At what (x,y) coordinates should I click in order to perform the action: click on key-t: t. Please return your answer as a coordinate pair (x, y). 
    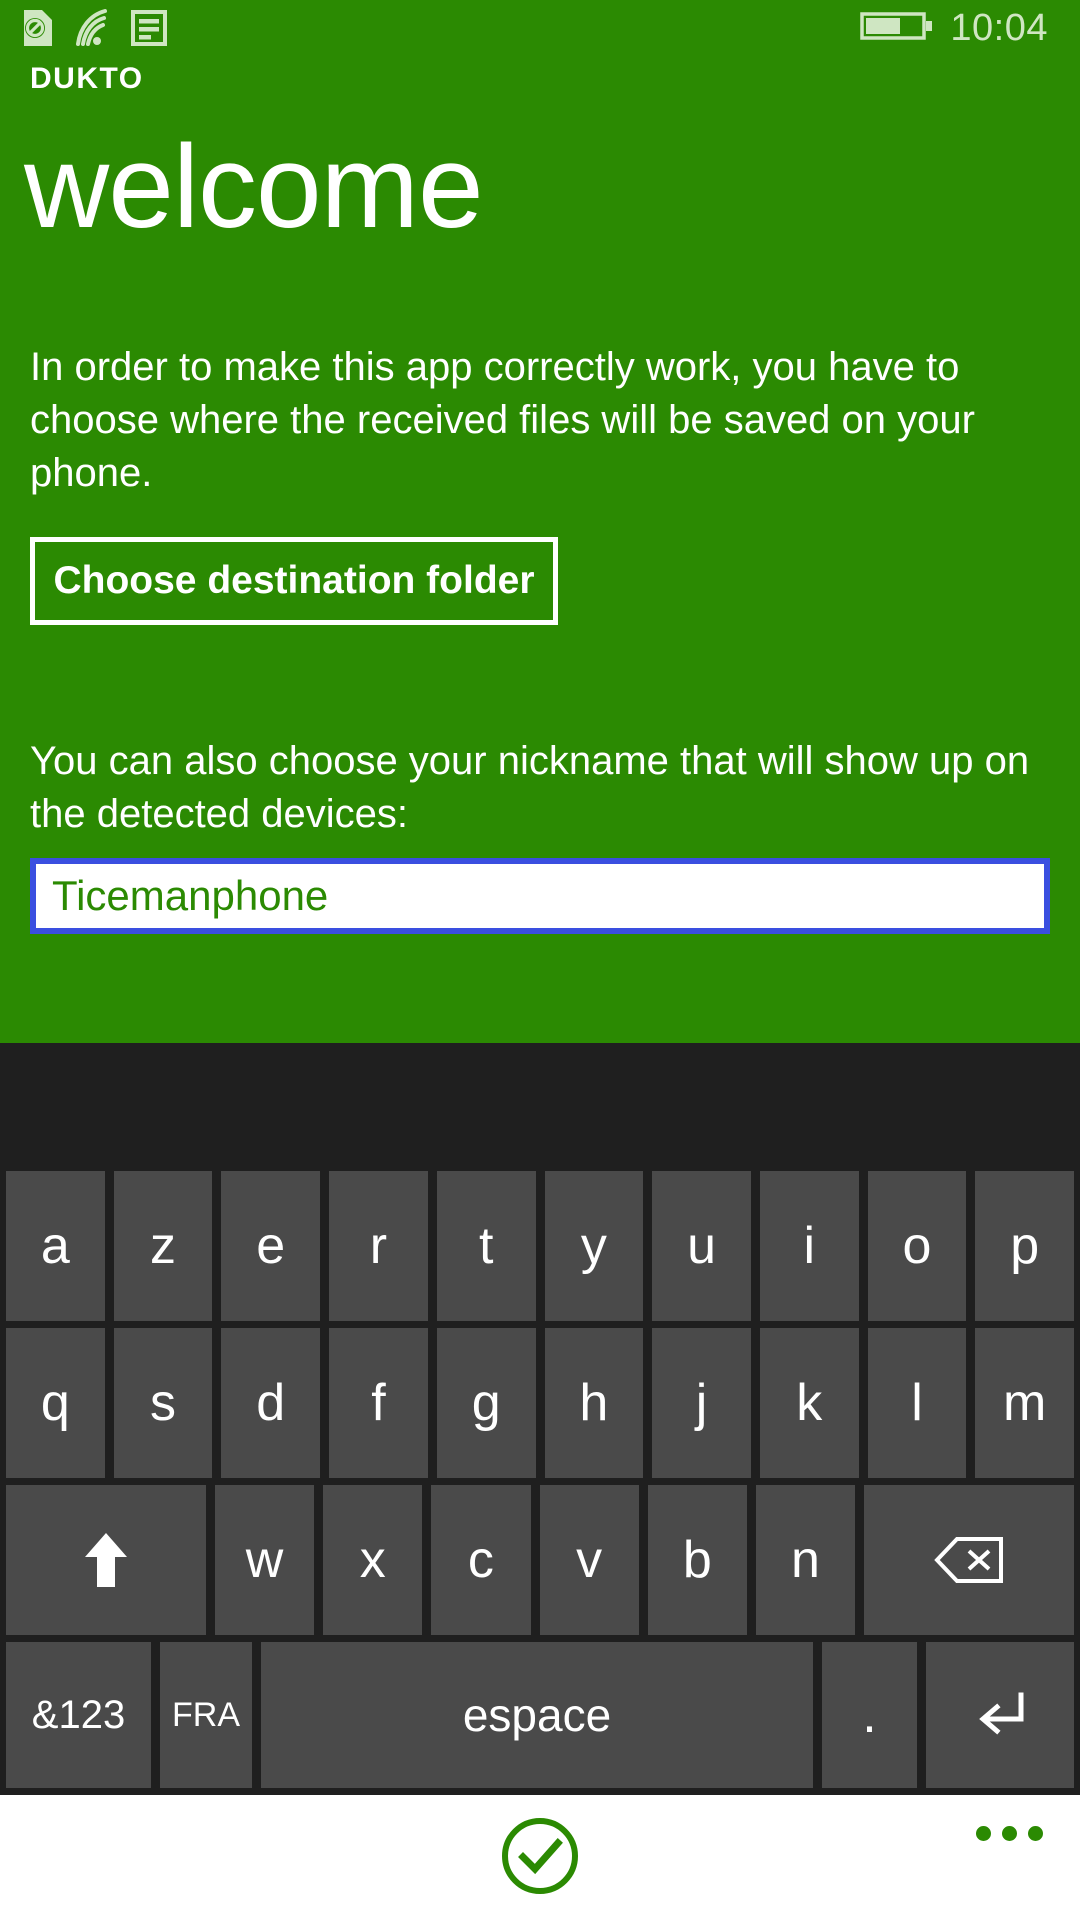
    Looking at the image, I should click on (486, 1246).